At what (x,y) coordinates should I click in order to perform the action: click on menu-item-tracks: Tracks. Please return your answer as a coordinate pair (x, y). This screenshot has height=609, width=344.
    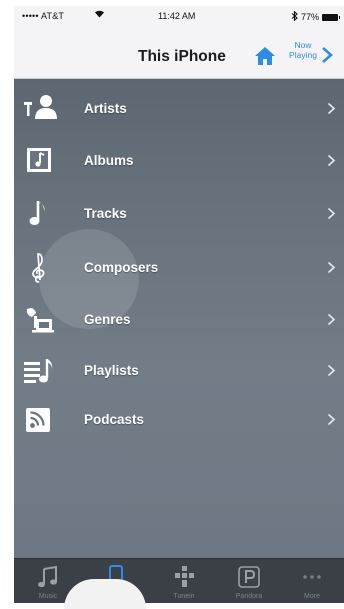
    Looking at the image, I should click on (179, 214).